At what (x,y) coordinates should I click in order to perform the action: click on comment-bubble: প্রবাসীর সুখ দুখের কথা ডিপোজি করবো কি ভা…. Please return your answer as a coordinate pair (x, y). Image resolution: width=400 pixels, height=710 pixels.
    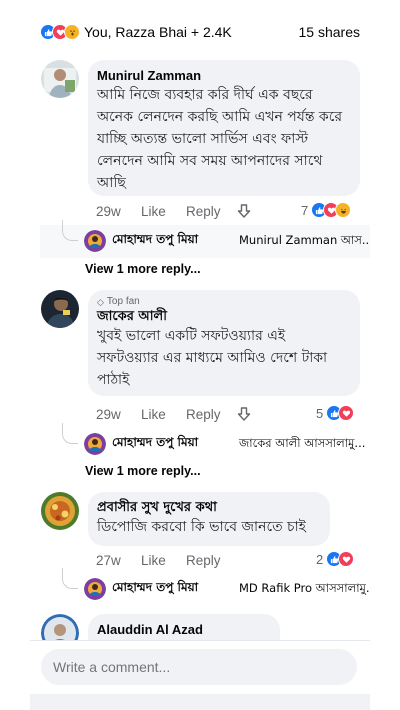
    Looking at the image, I should click on (209, 519).